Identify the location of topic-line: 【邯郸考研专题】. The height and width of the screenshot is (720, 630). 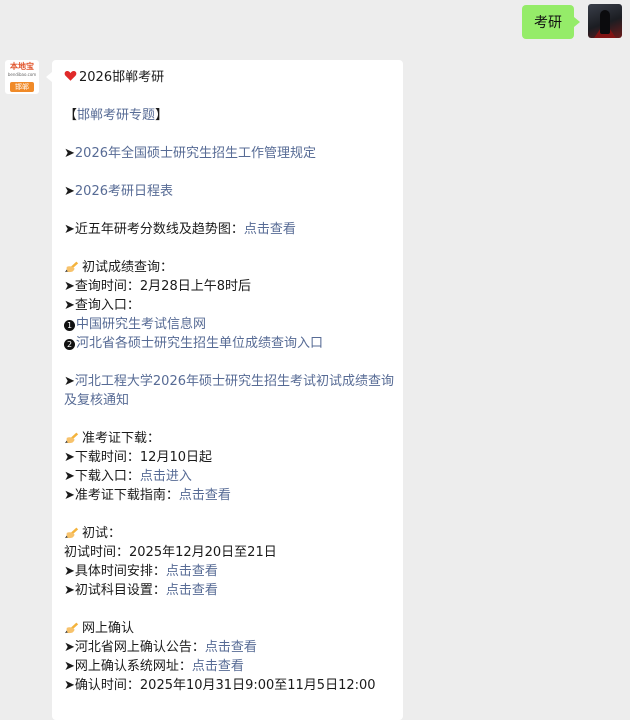
(230, 115).